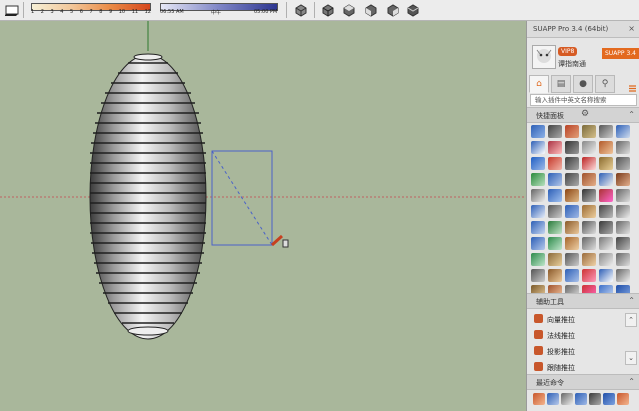  Describe the element at coordinates (577, 335) in the screenshot. I see `list-item: 法线推拉` at that location.